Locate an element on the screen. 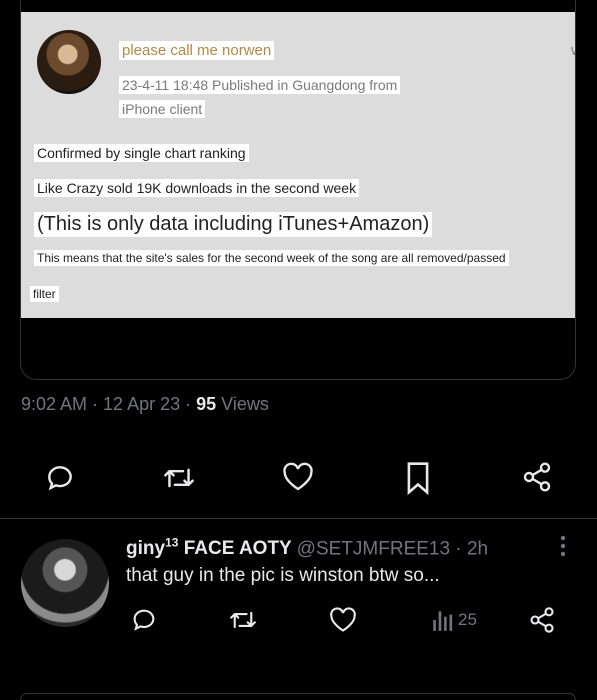  tweet-timestamp: 9:02 AM · 12 Apr 23 · 95 Views is located at coordinates (145, 404).